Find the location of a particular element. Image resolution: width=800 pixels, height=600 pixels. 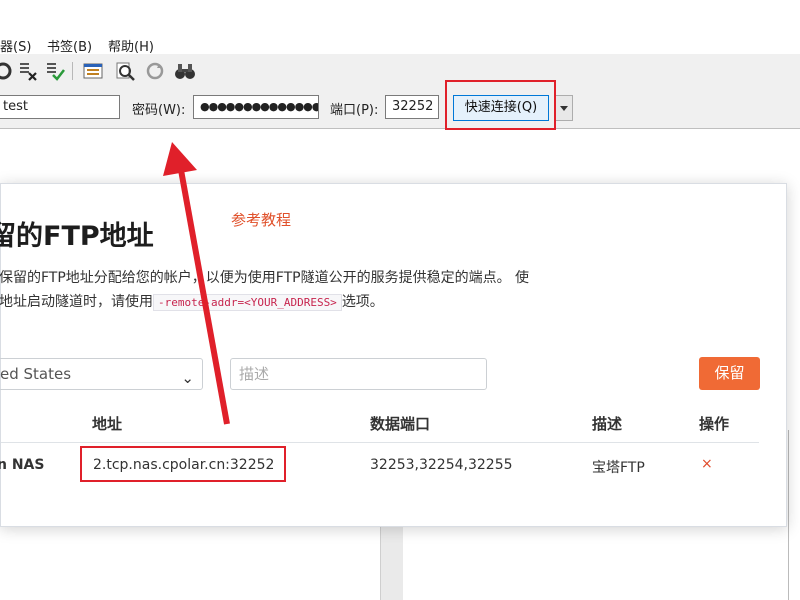

reserve-button: 保留 is located at coordinates (729, 373).